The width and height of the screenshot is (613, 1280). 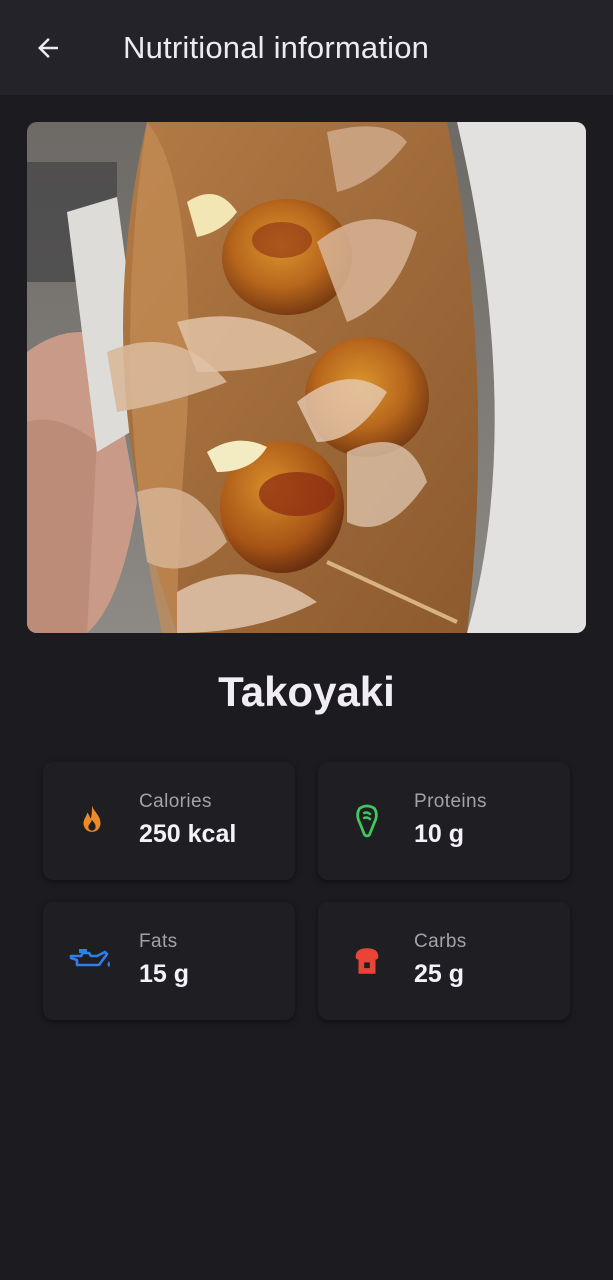 I want to click on fats-label: Fats, so click(x=158, y=941).